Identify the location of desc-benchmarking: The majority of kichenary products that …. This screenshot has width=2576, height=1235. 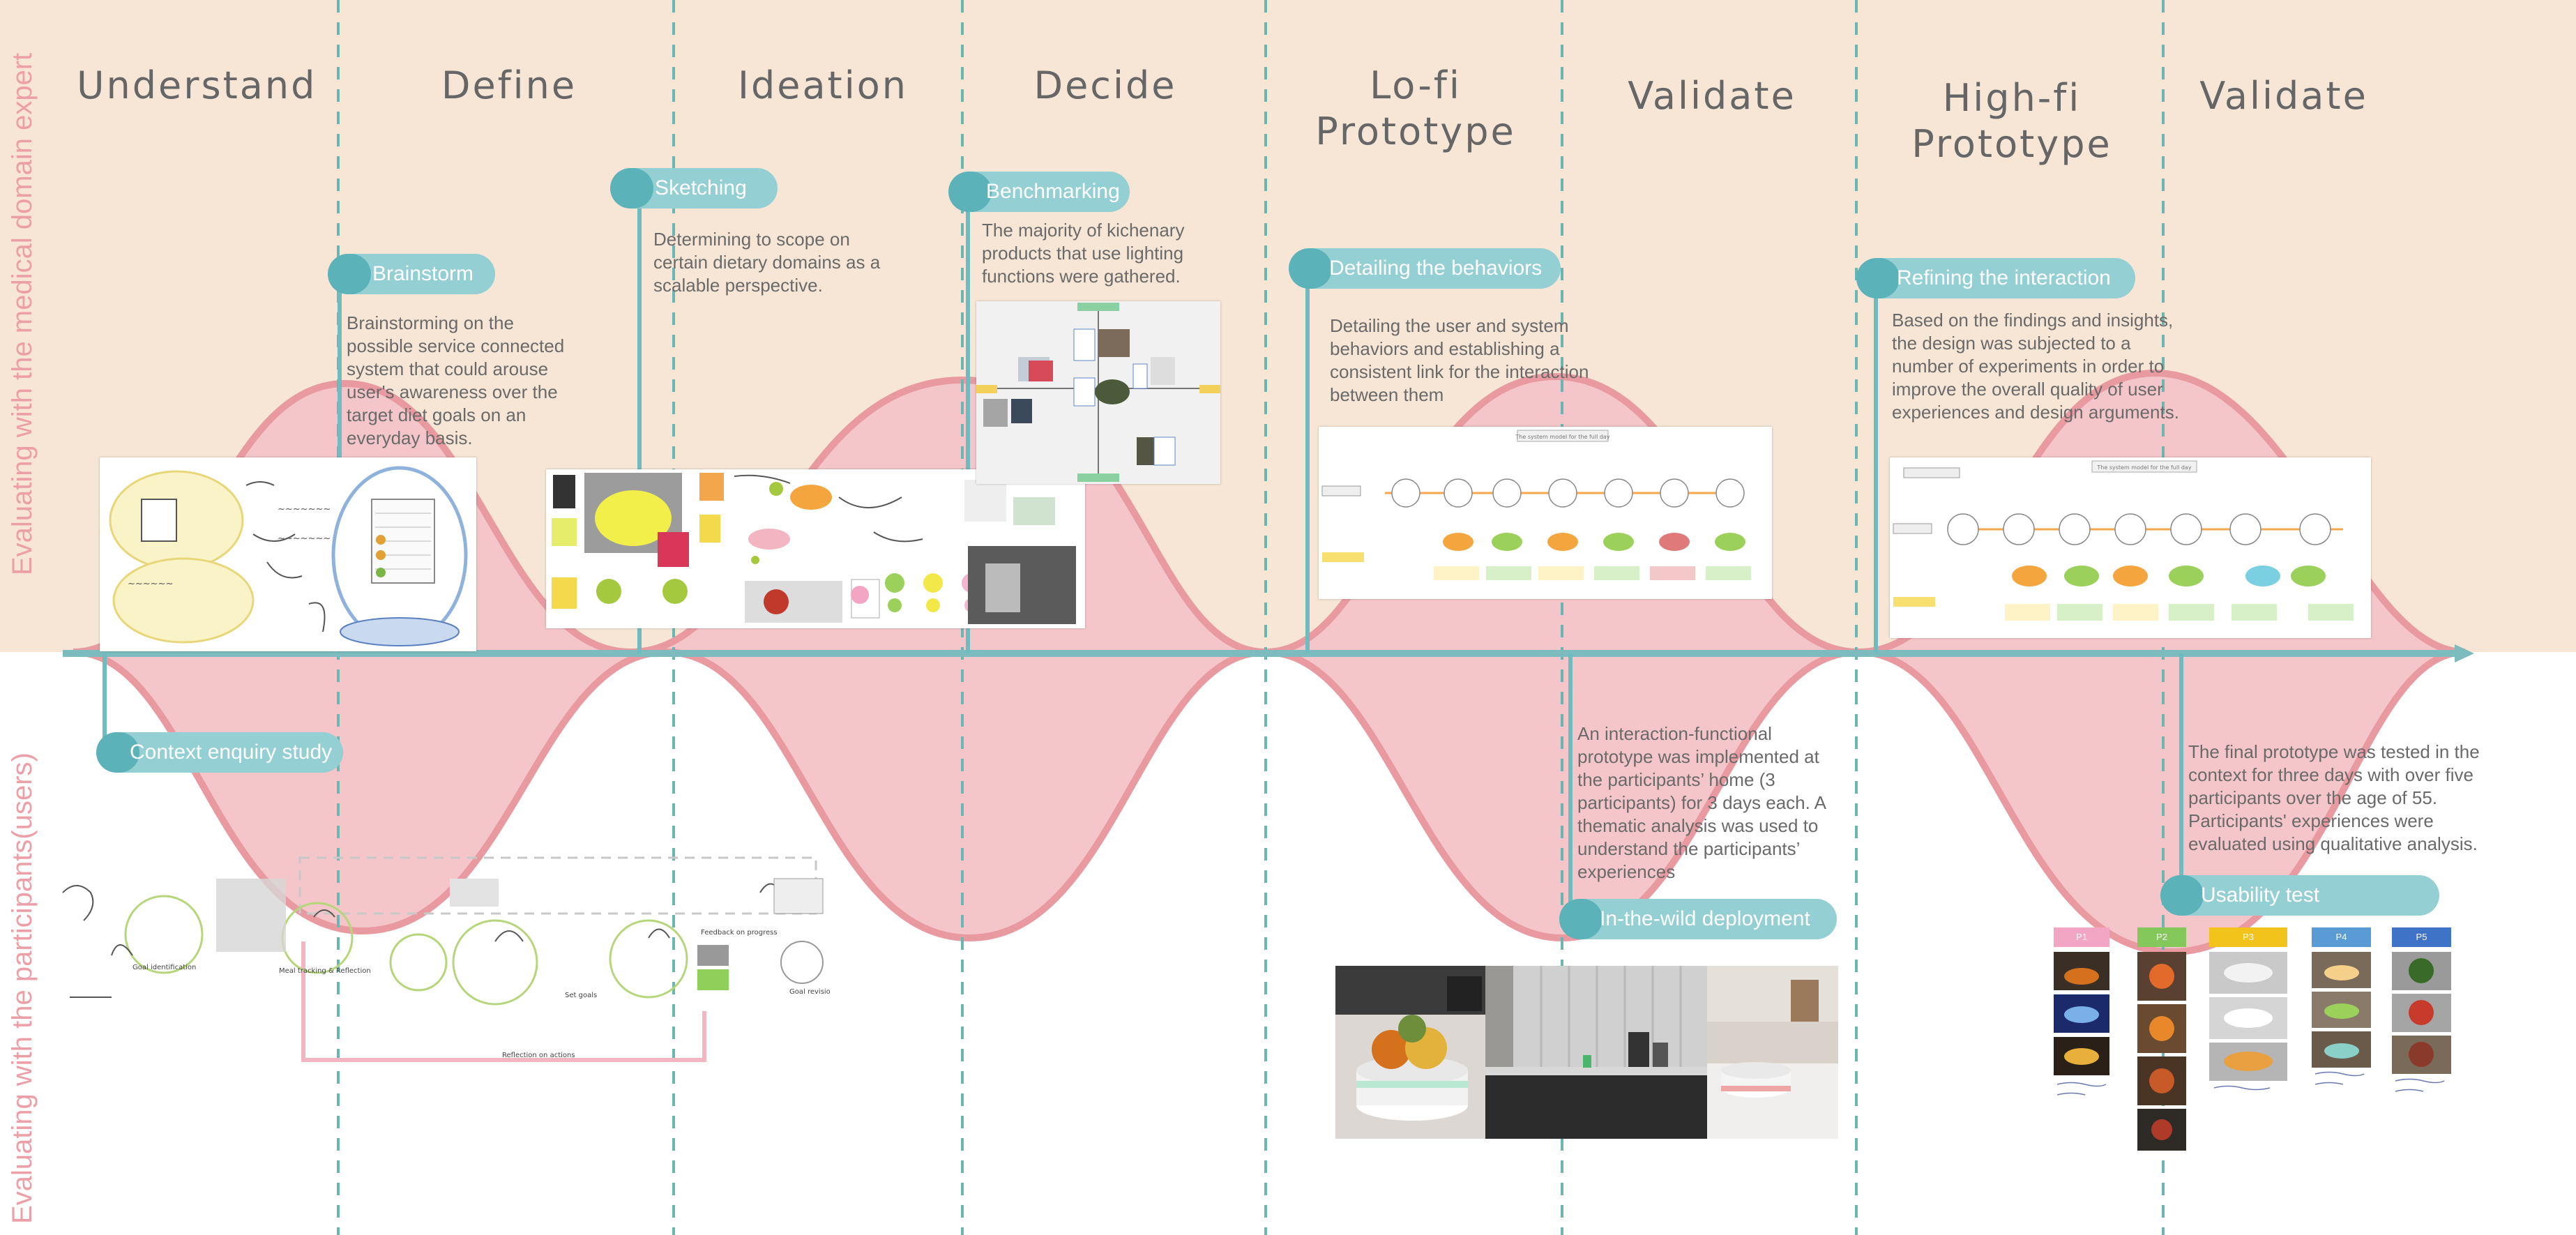
(1083, 253).